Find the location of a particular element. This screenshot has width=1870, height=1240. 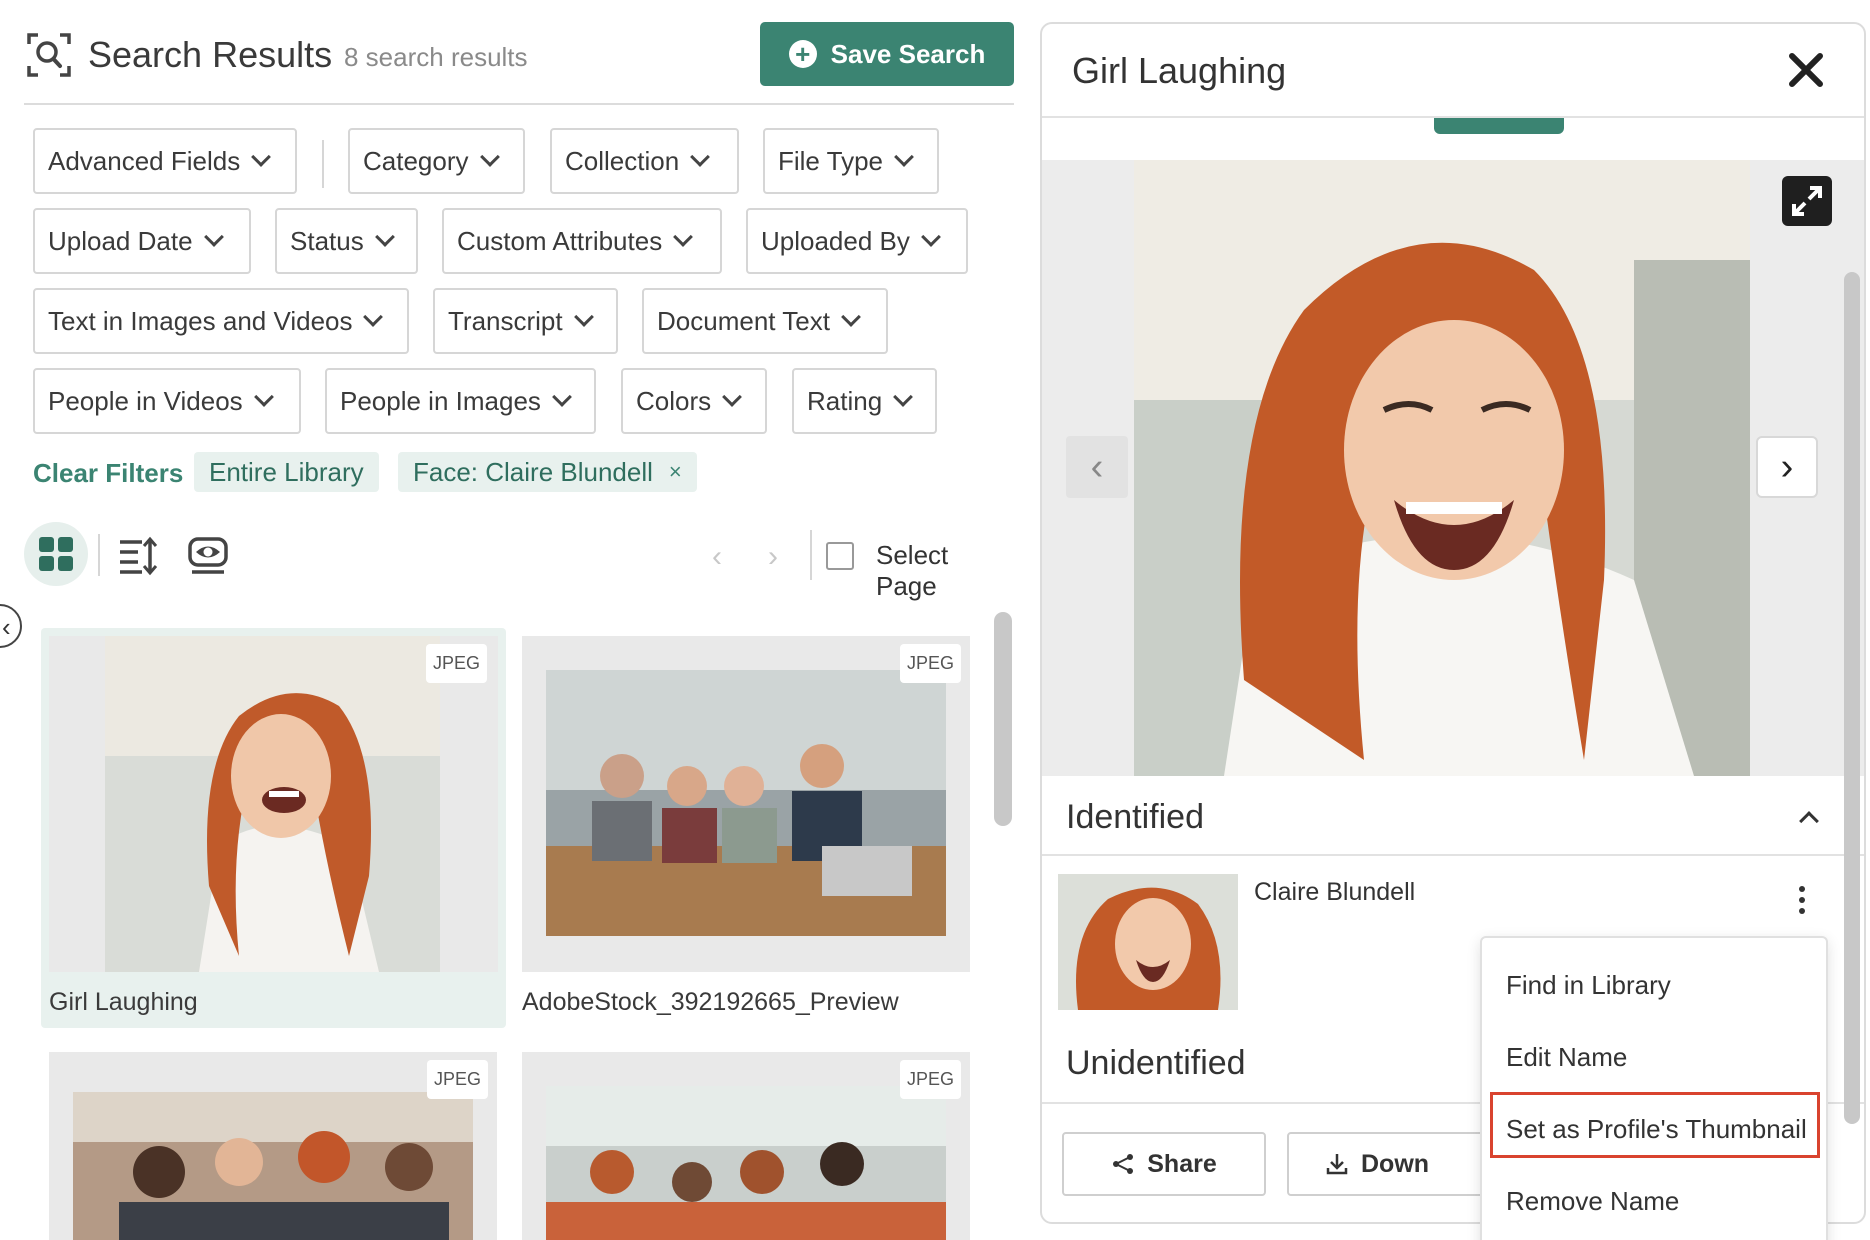

filter-people-in-videos: People in Videos is located at coordinates (167, 401).